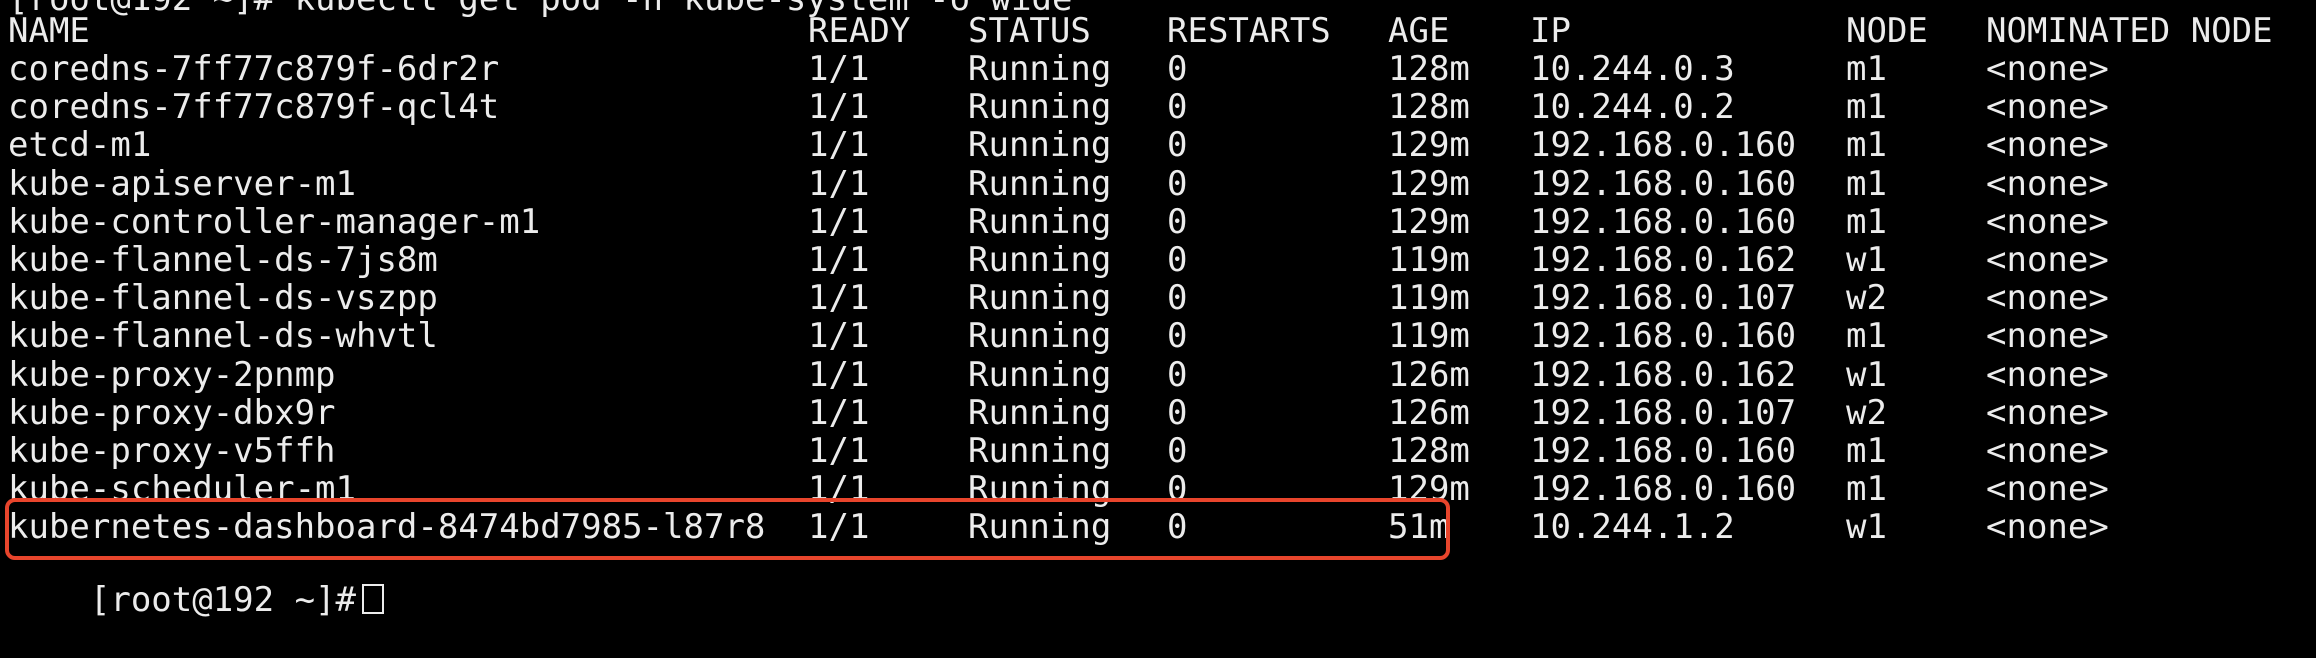  Describe the element at coordinates (373, 599) in the screenshot. I see `cursor-icon` at that location.